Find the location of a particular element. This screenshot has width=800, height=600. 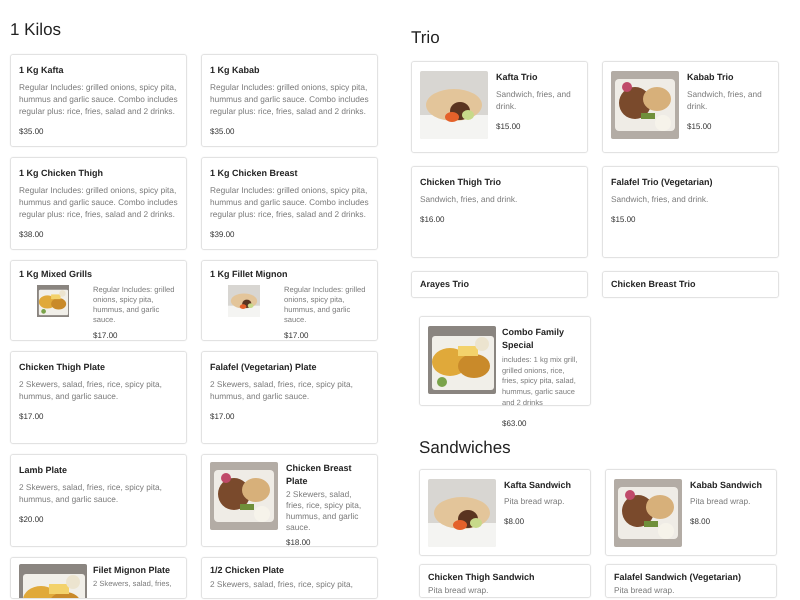

item-title: Combo Family Special is located at coordinates (534, 338).